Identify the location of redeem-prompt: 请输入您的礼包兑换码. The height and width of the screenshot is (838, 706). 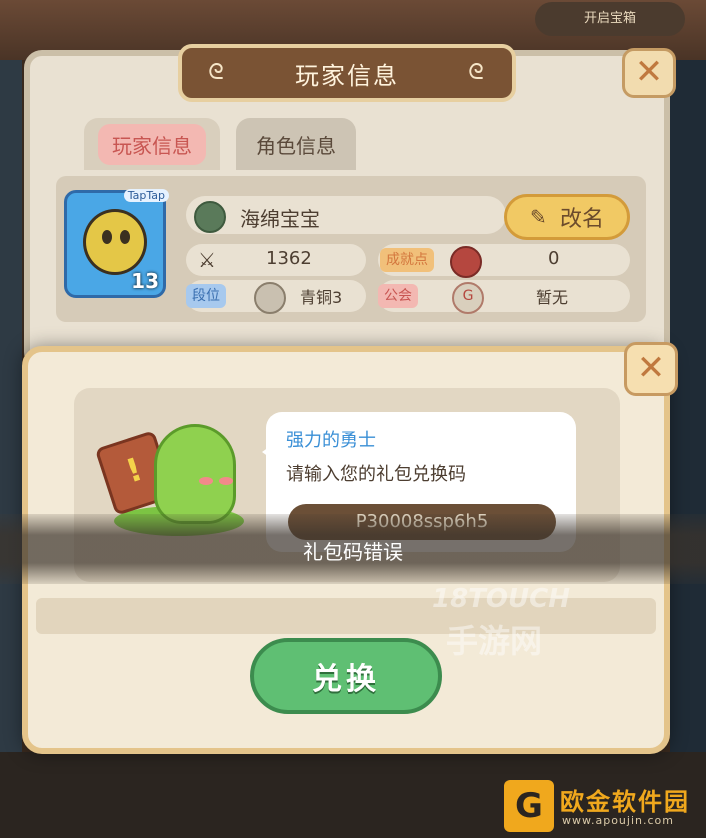
(376, 474).